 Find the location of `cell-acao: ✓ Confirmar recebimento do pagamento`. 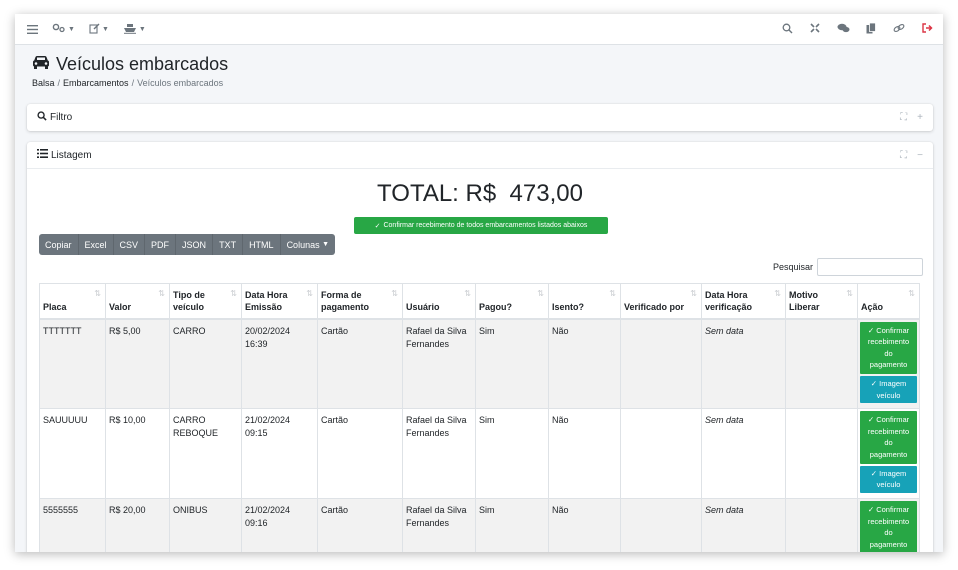

cell-acao: ✓ Confirmar recebimento do pagamento is located at coordinates (888, 525).